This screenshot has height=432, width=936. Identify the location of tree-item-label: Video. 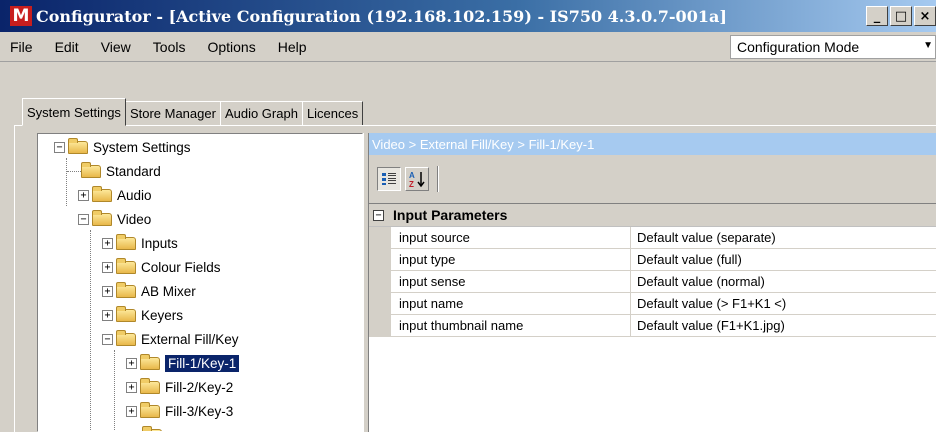
(134, 219).